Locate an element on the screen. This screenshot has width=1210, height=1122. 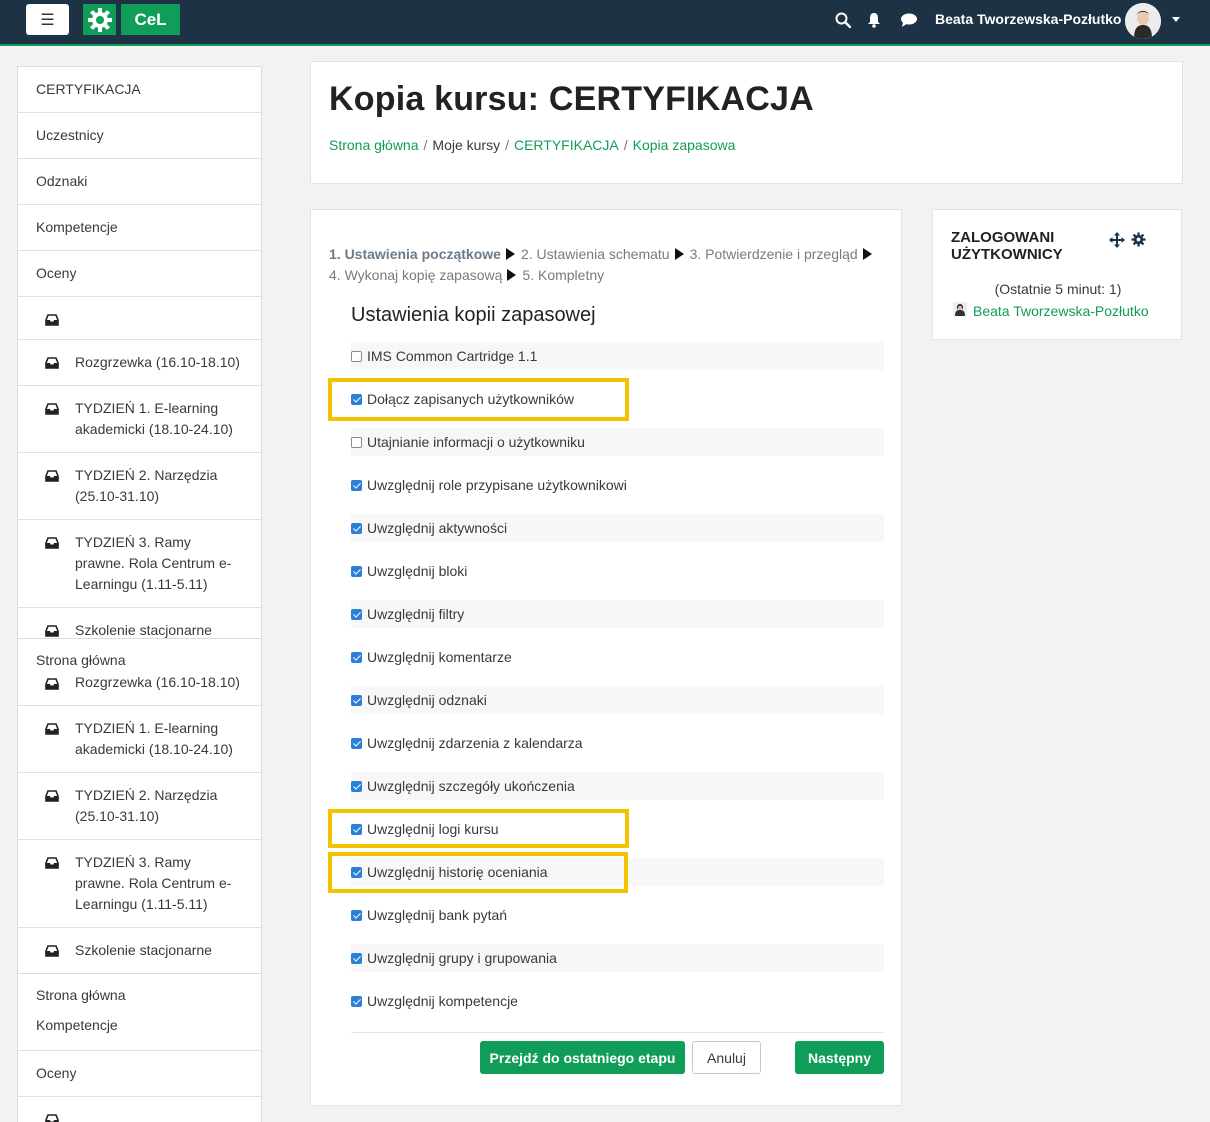
block-controls is located at coordinates (1127, 241).